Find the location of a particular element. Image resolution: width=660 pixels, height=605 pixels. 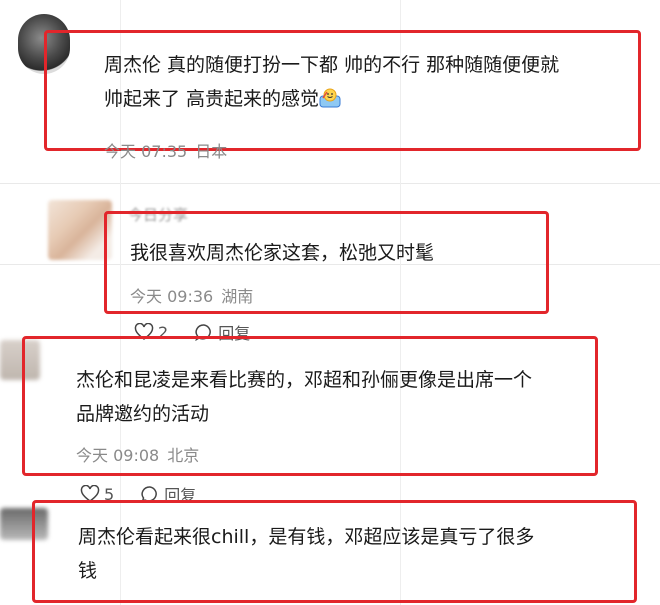

comment-meta: 今天 09:08 北京 is located at coordinates (137, 454).